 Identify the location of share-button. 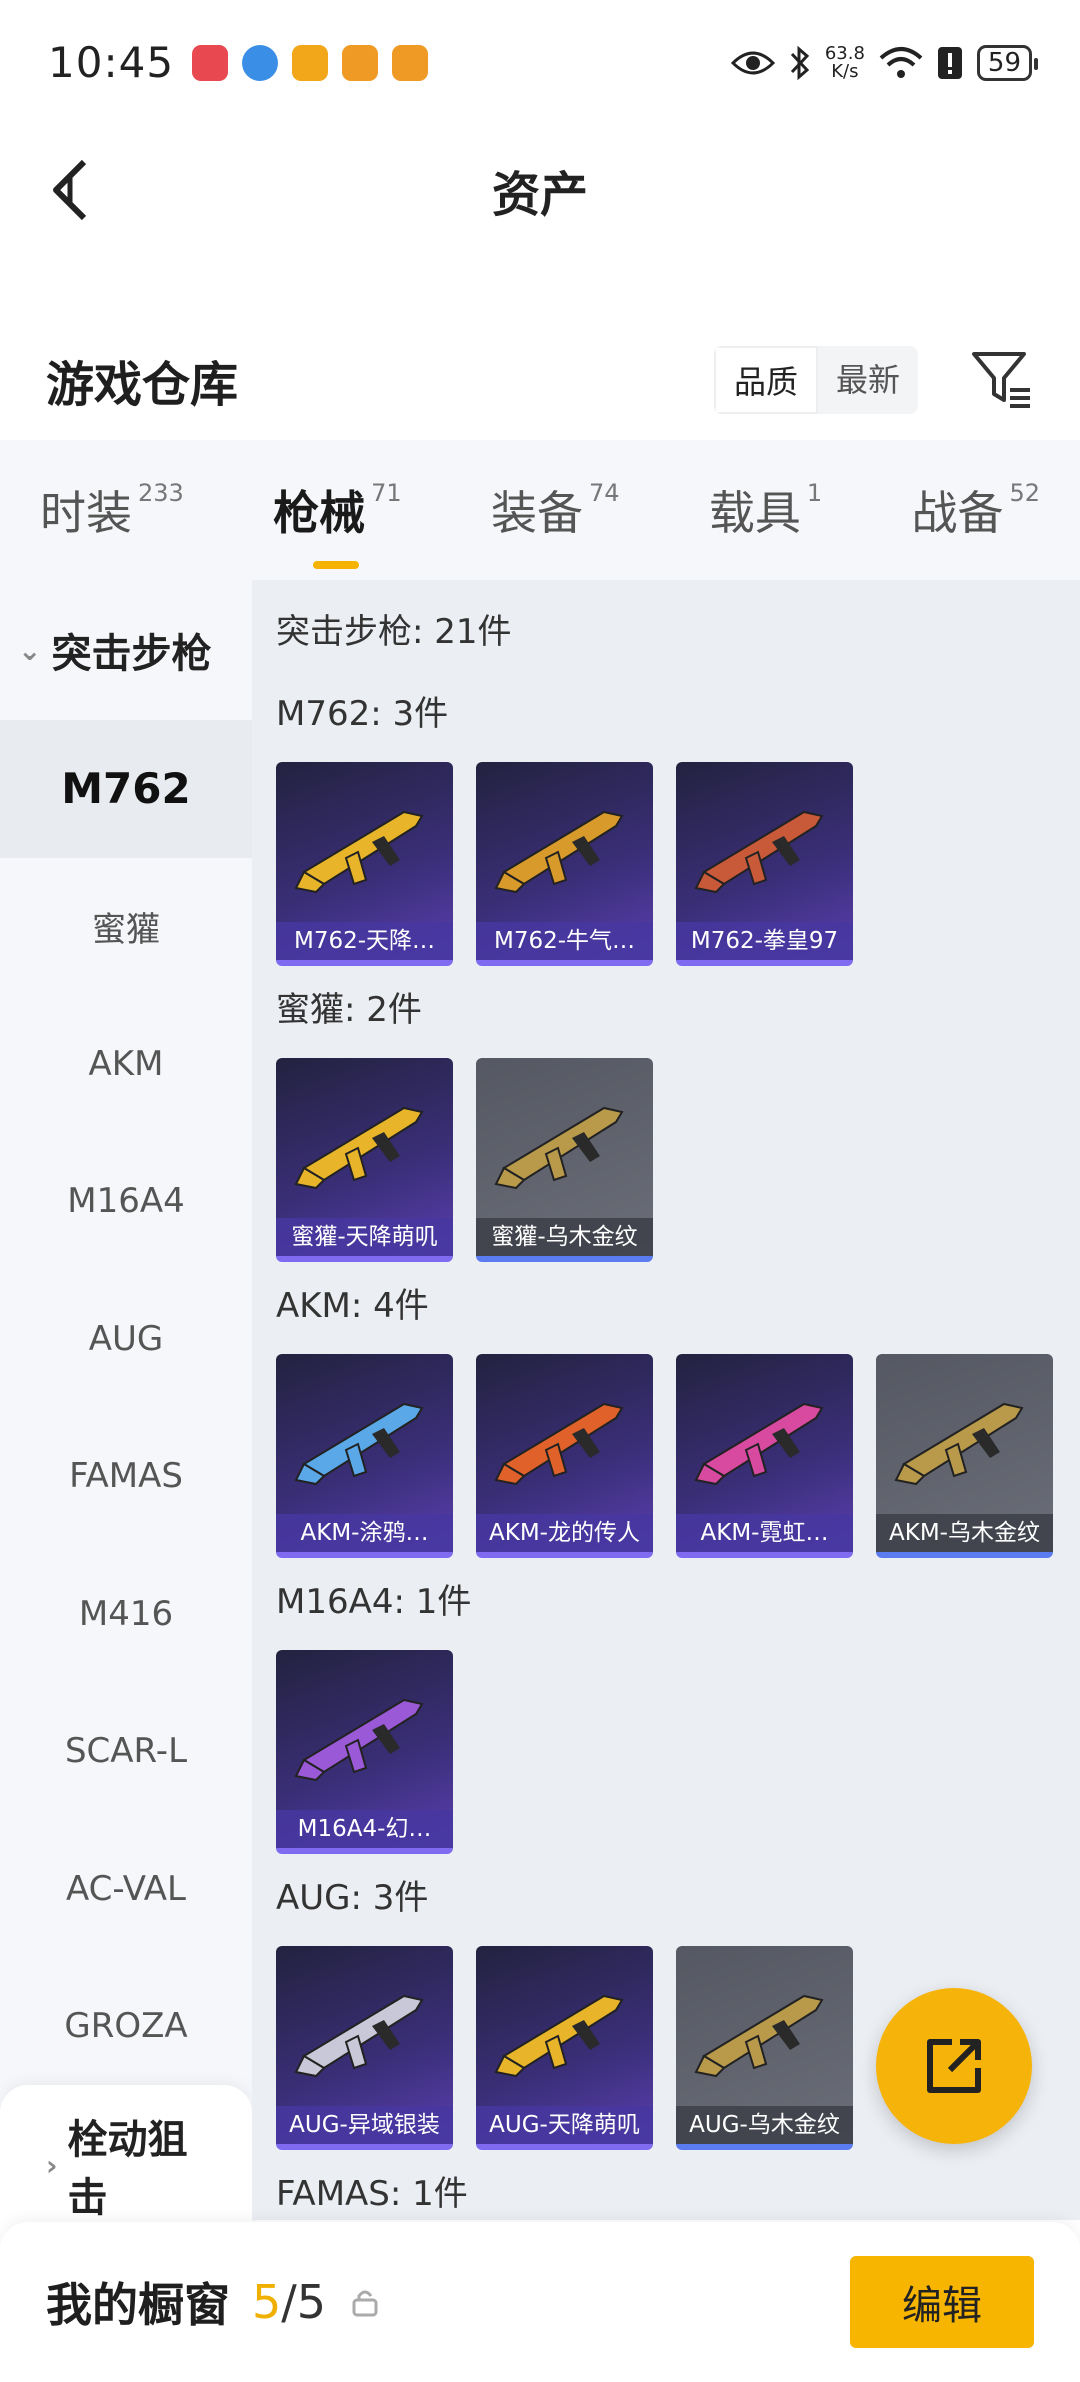
(954, 2066).